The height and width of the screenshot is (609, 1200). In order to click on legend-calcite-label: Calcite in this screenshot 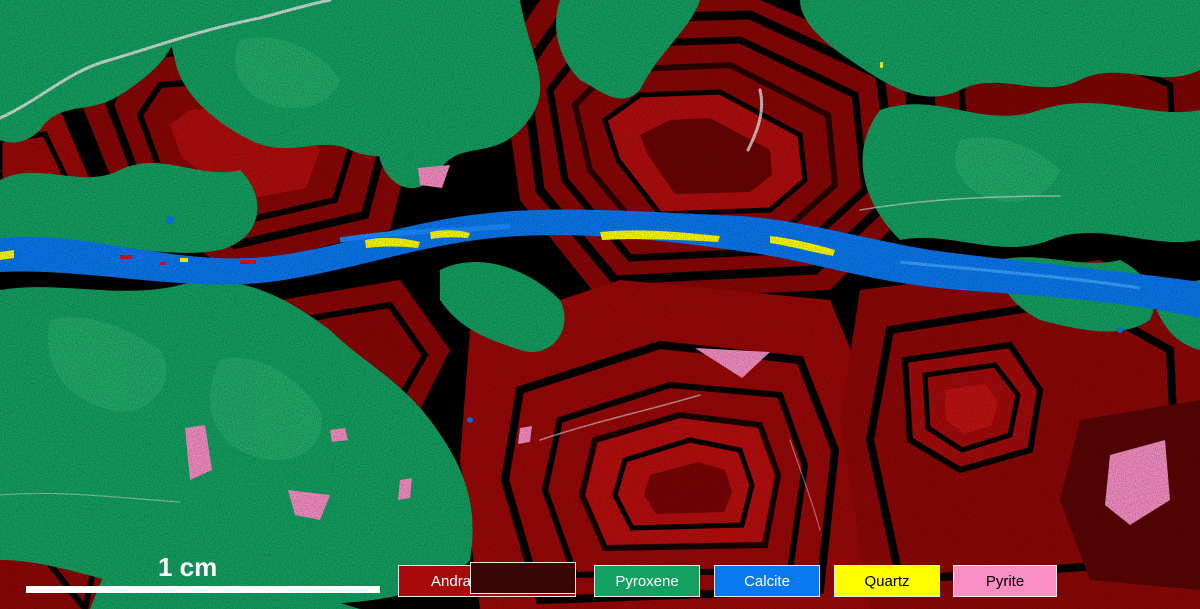, I will do `click(767, 581)`.